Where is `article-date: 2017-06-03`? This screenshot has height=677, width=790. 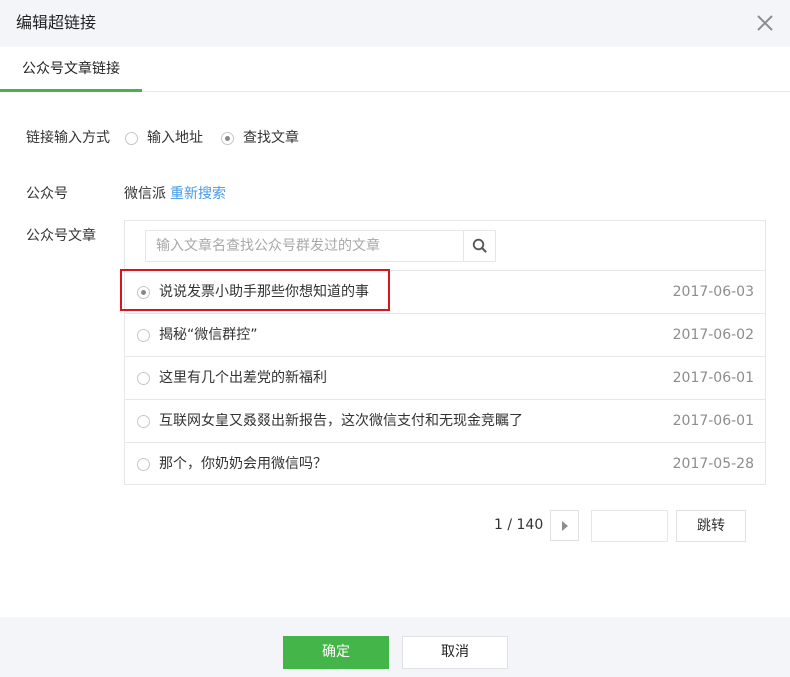 article-date: 2017-06-03 is located at coordinates (713, 292).